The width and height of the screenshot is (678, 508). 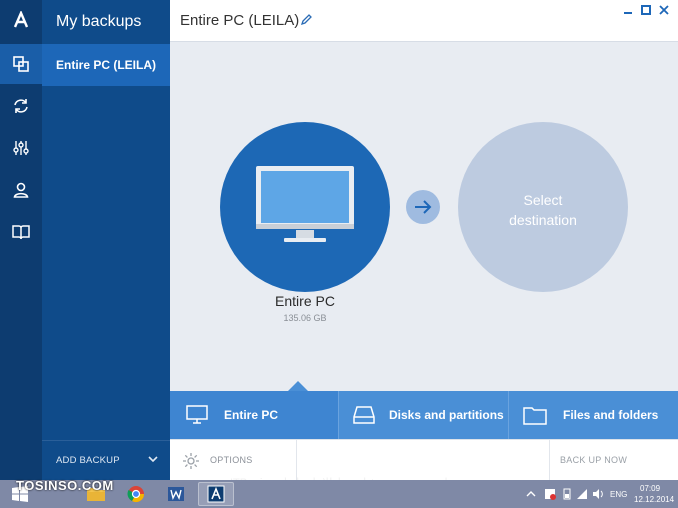 What do you see at coordinates (424, 460) in the screenshot?
I see `bottom-bar: OPTIONS BACK UP NOW` at bounding box center [424, 460].